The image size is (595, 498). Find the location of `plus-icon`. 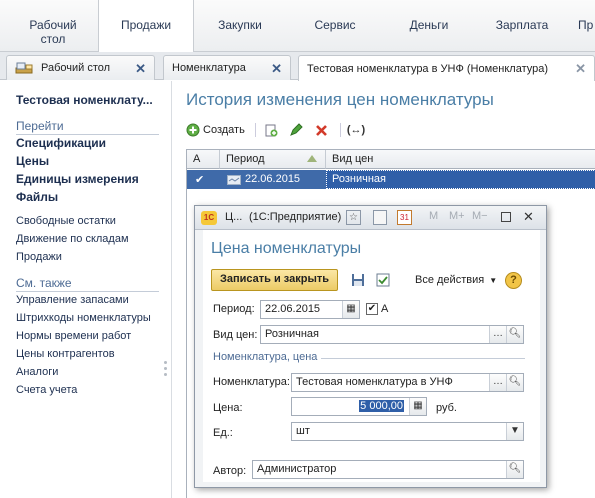

plus-icon is located at coordinates (193, 130).